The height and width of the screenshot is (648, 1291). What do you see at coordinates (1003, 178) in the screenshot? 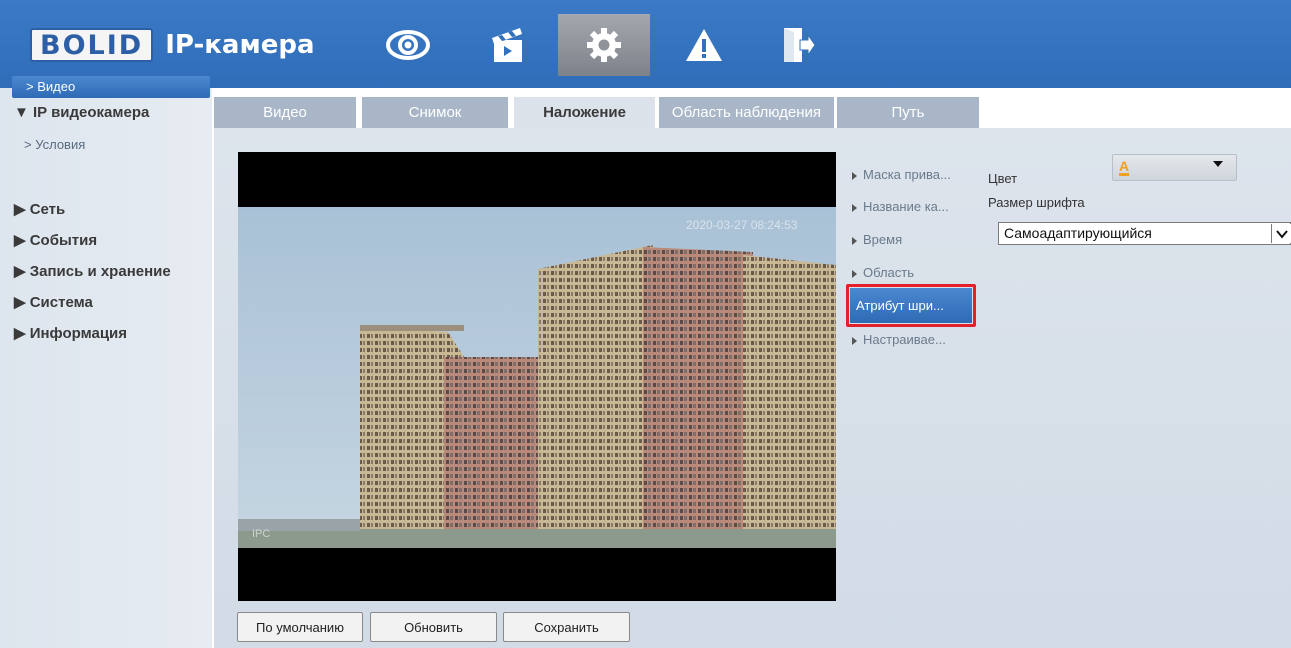
I see `color-label: Цвет` at bounding box center [1003, 178].